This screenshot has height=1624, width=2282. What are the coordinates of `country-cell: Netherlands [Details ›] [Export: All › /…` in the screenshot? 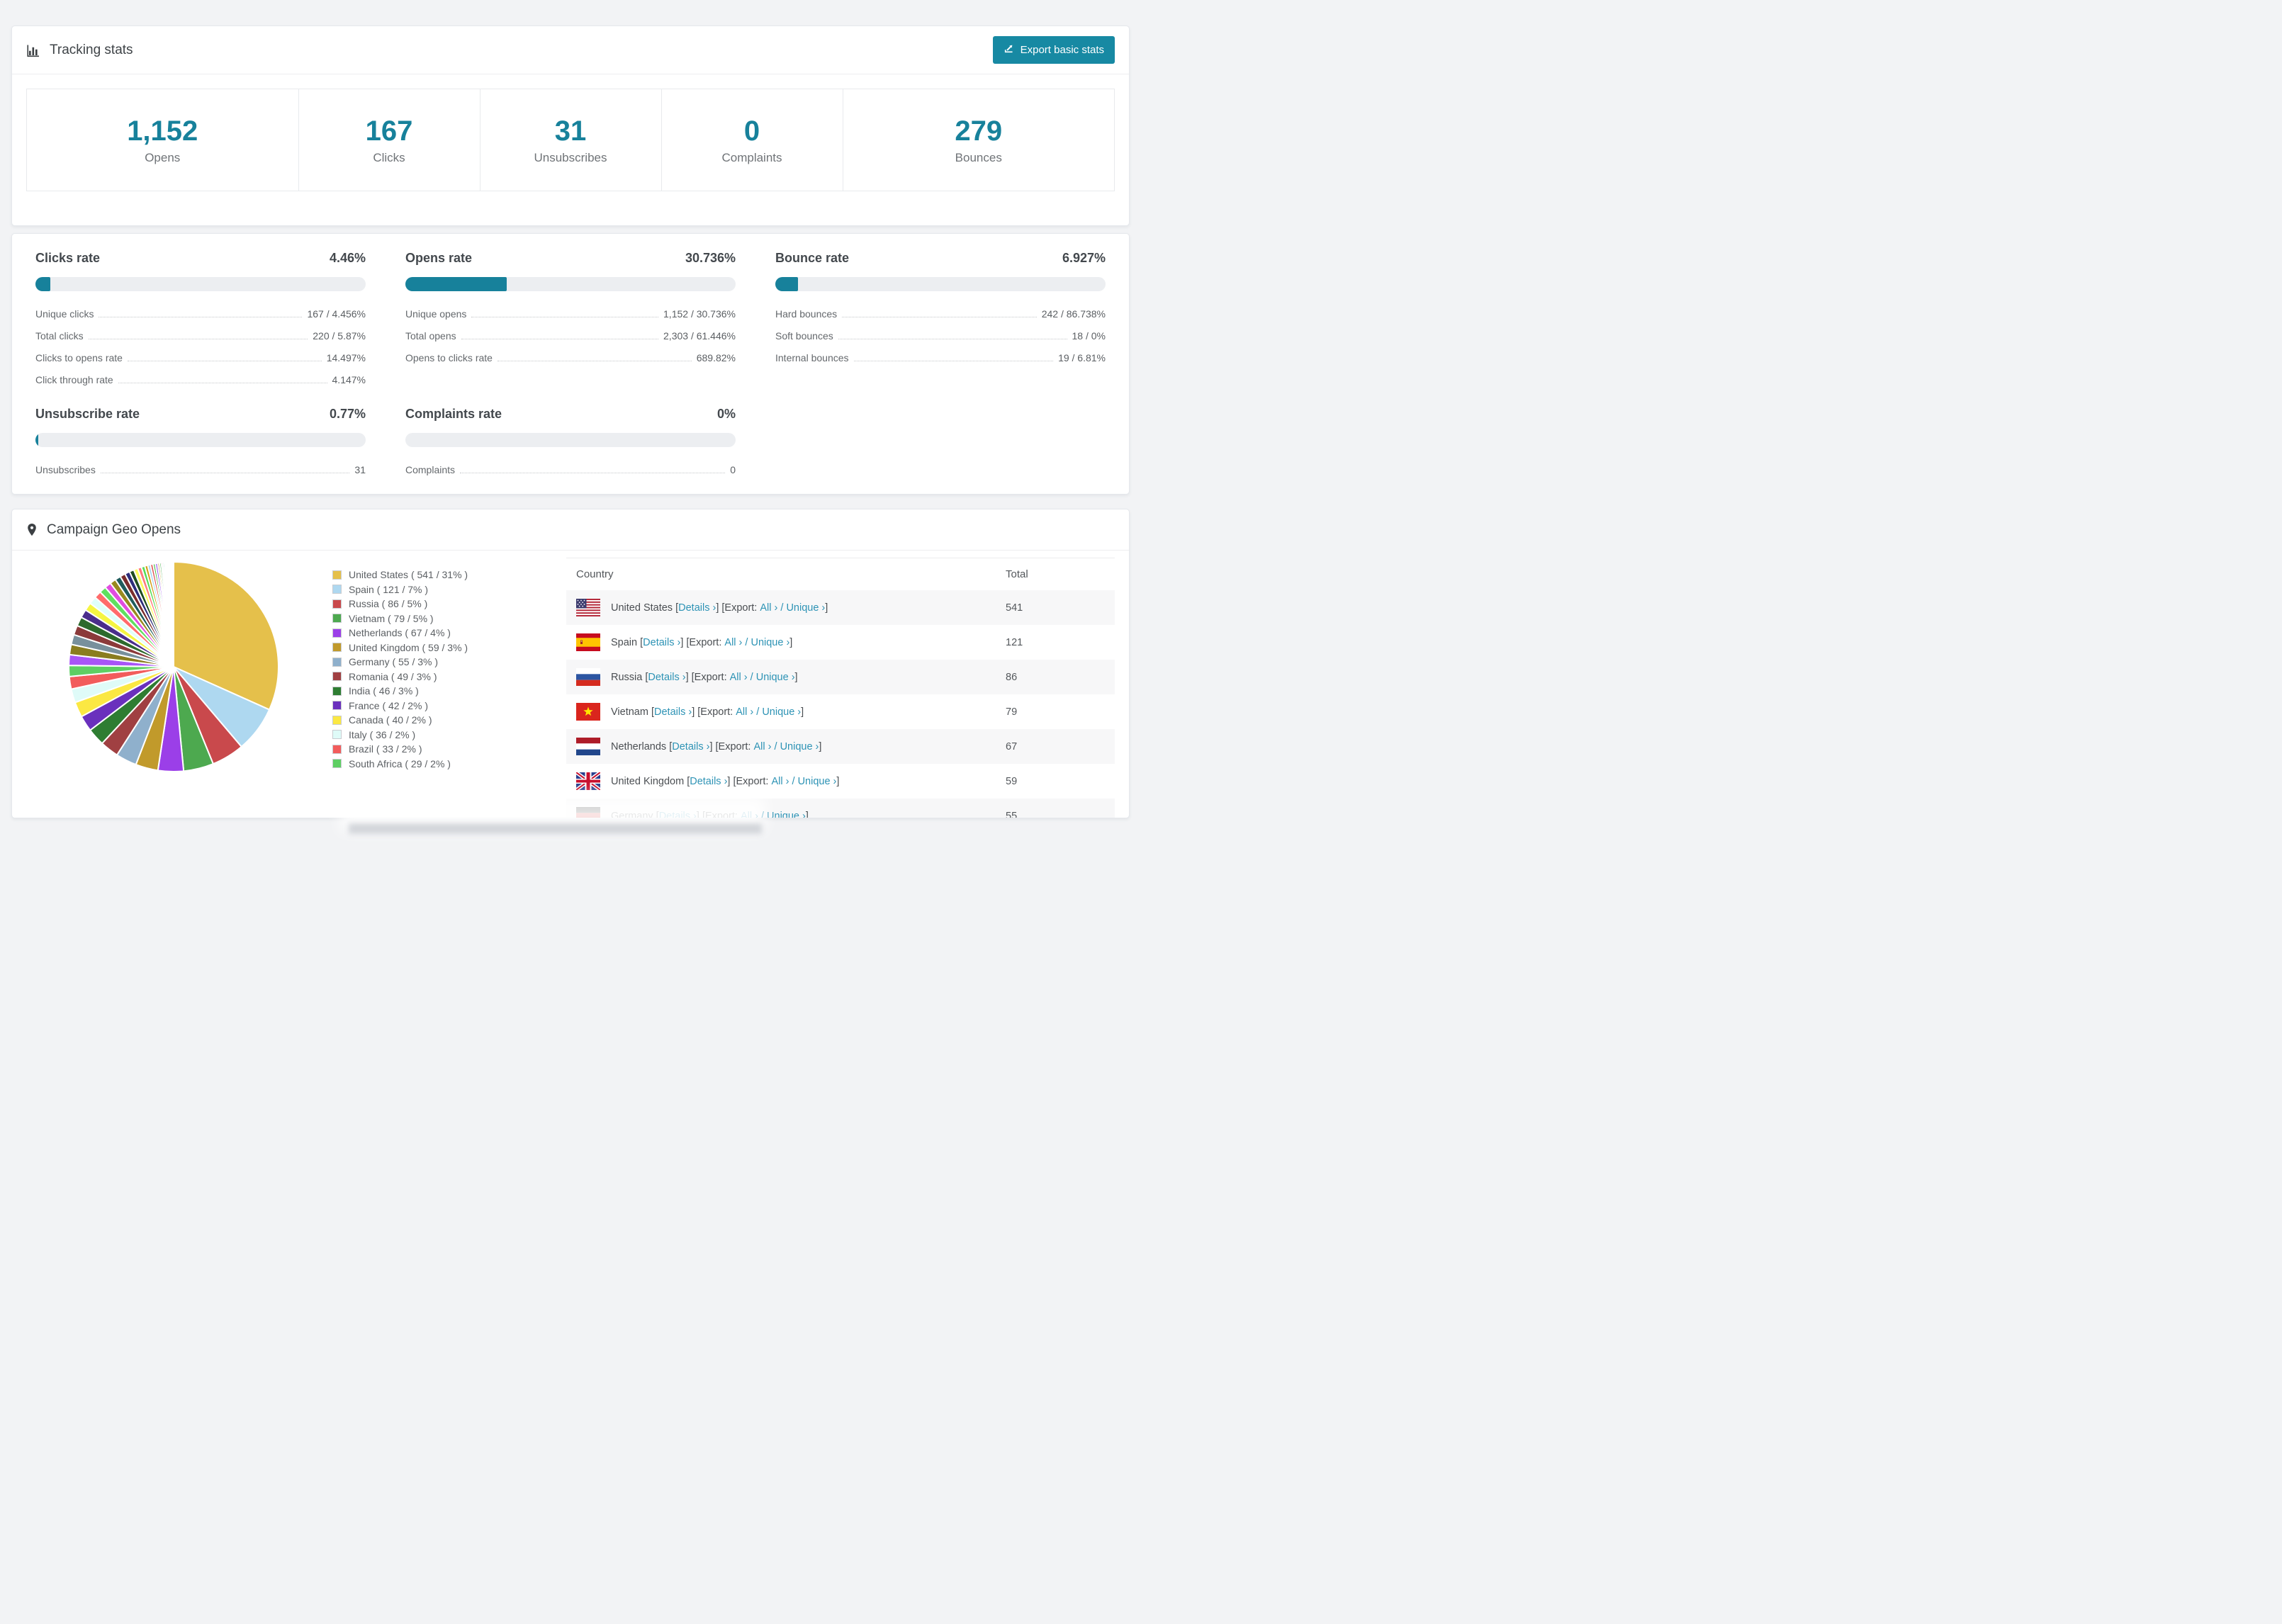 It's located at (791, 746).